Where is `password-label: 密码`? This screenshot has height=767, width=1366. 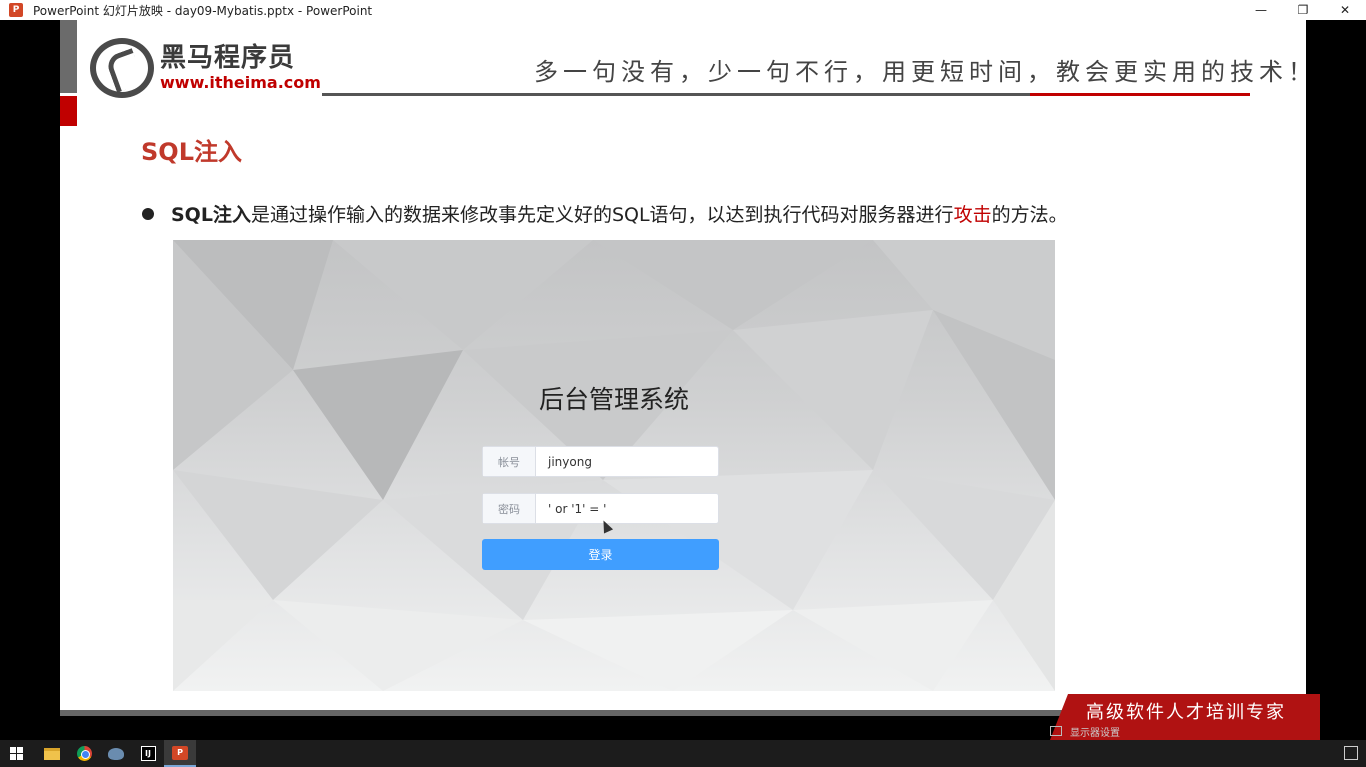 password-label: 密码 is located at coordinates (509, 508).